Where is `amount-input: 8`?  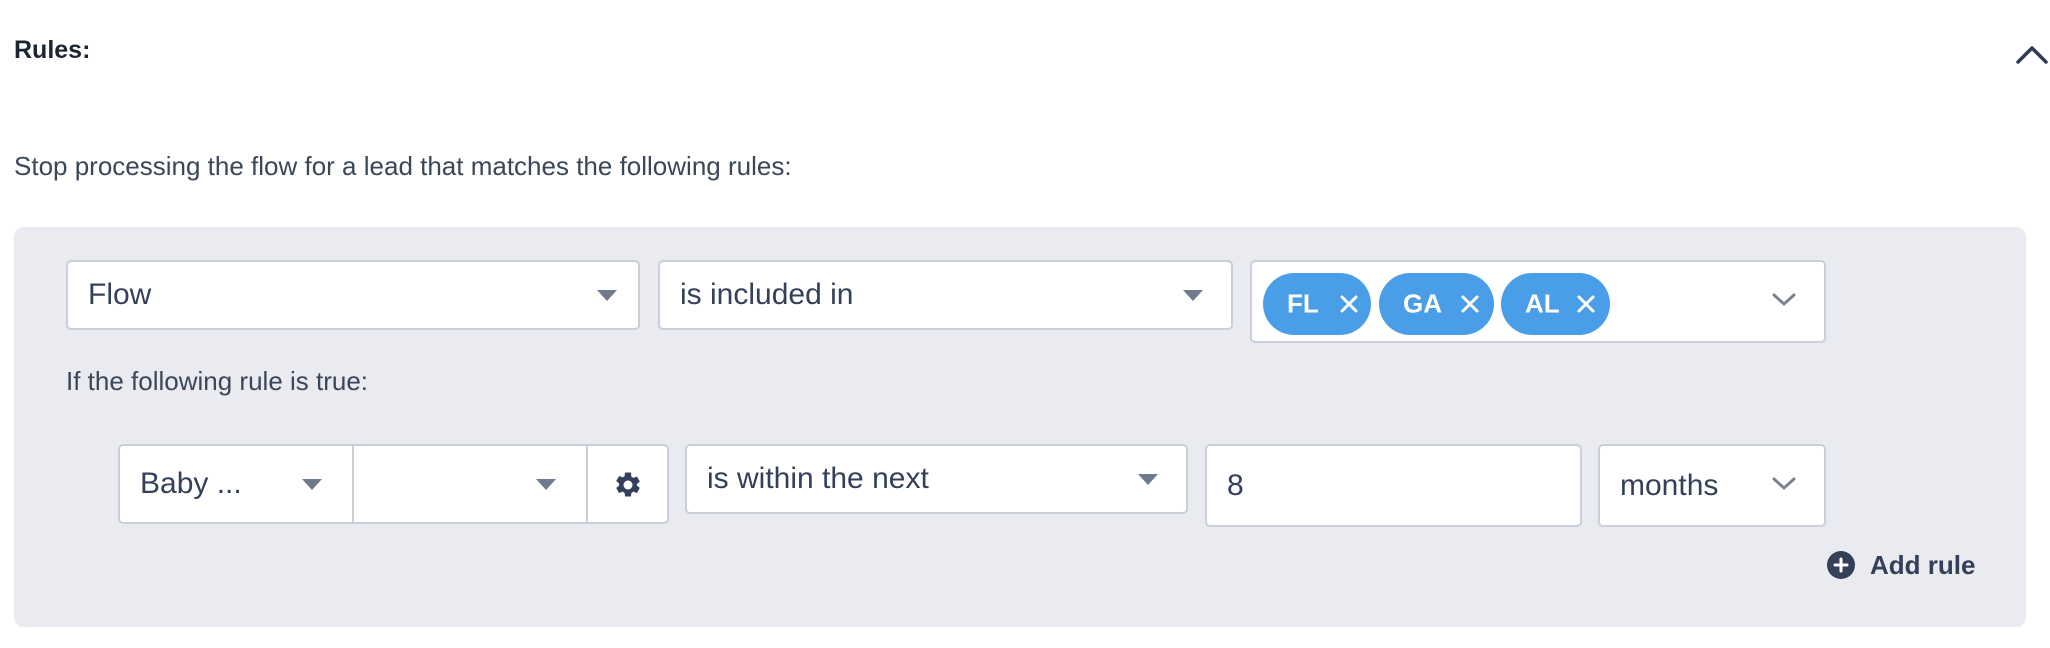 amount-input: 8 is located at coordinates (1393, 485).